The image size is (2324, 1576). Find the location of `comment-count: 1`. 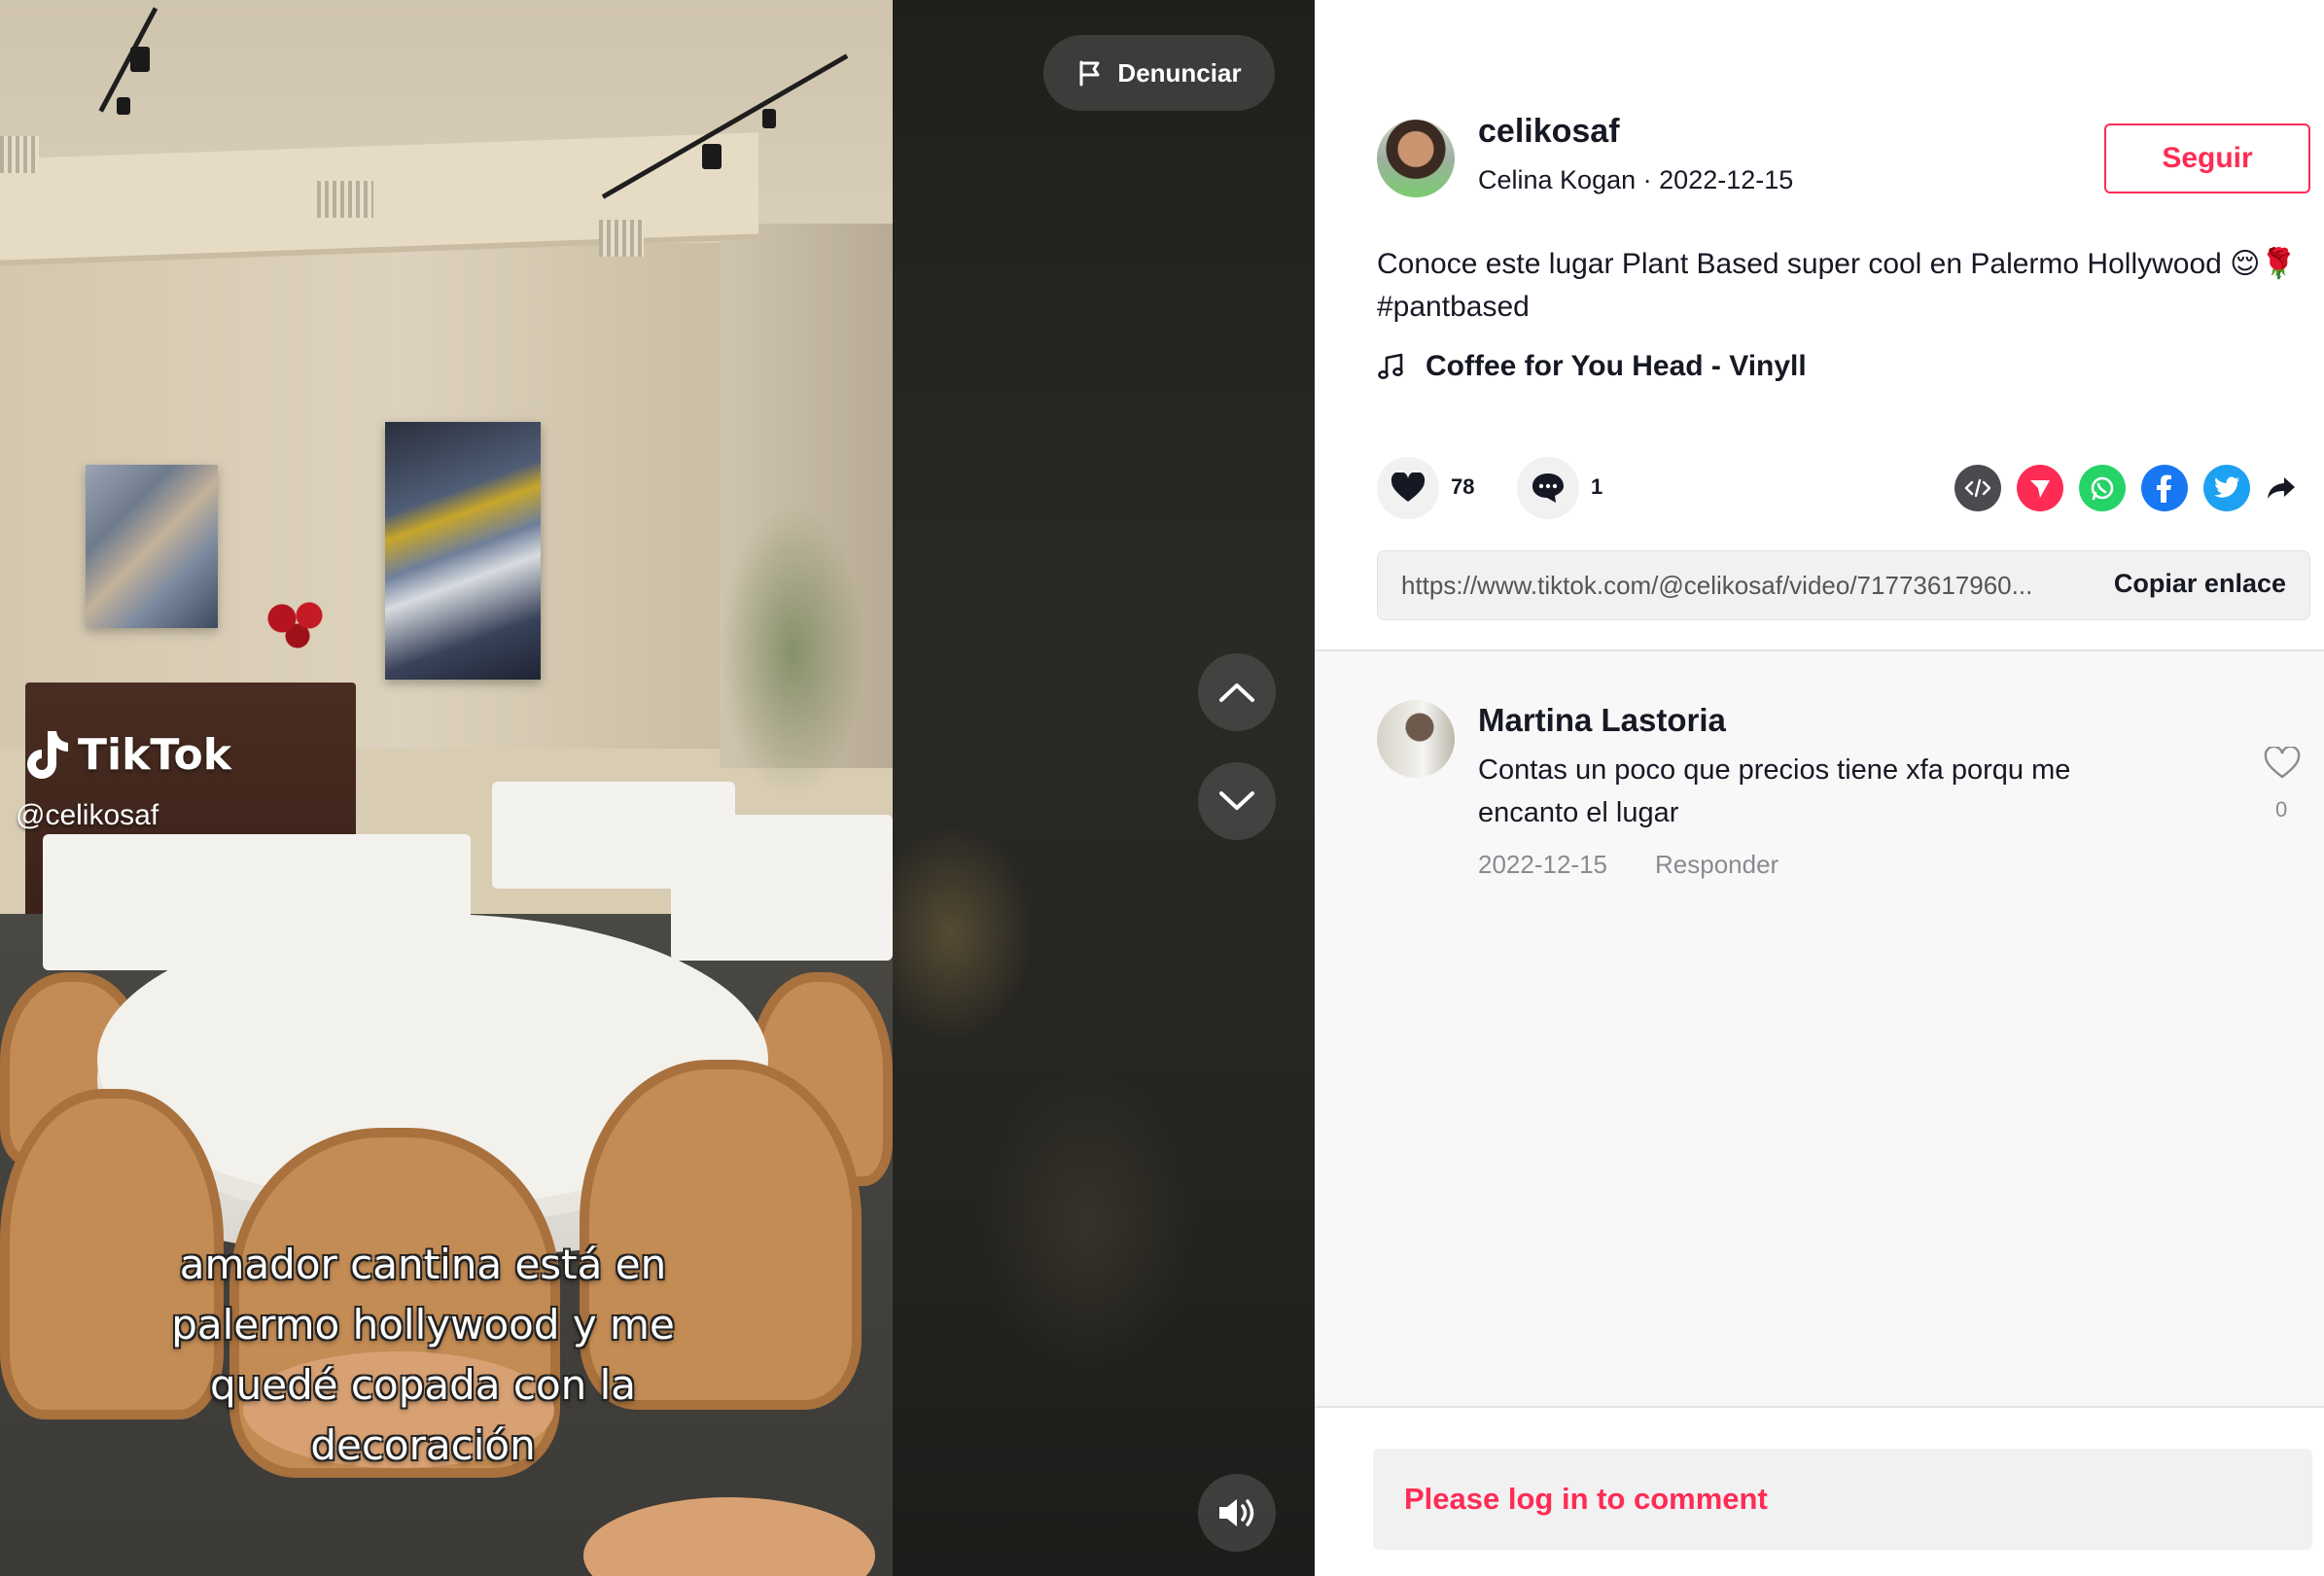

comment-count: 1 is located at coordinates (1597, 486).